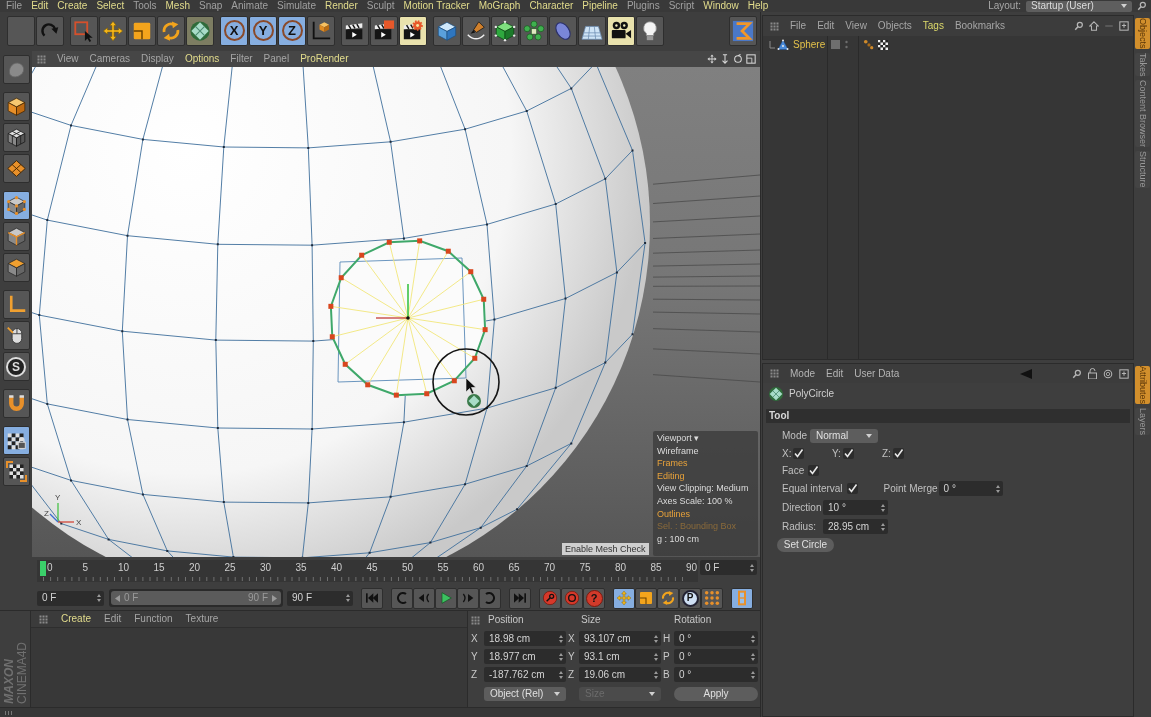 This screenshot has height=717, width=1151. What do you see at coordinates (809, 44) in the screenshot?
I see `object-name: Sphere` at bounding box center [809, 44].